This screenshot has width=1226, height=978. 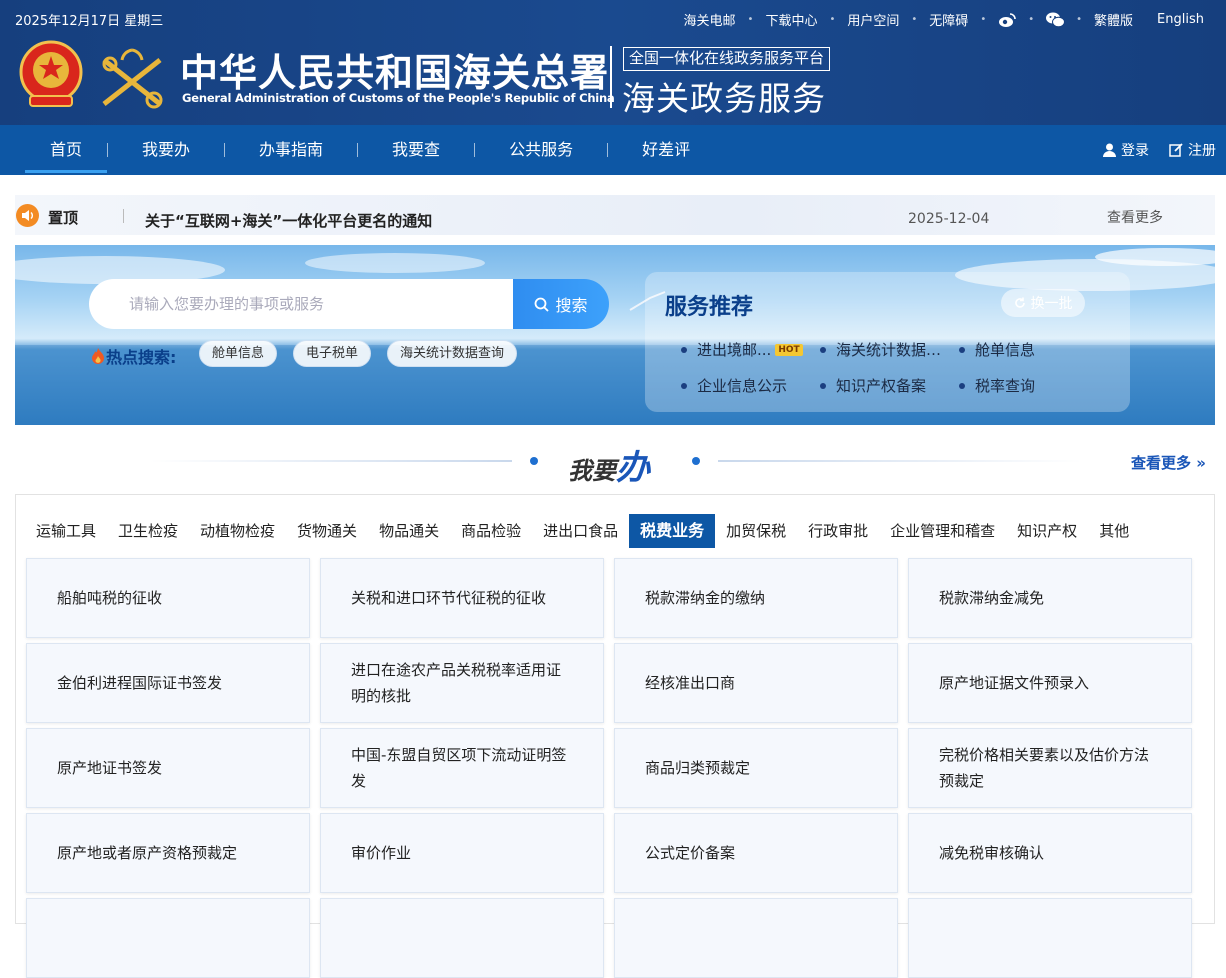 I want to click on platform-subtitle: 全国一体化在线政务服务平台, so click(x=727, y=59).